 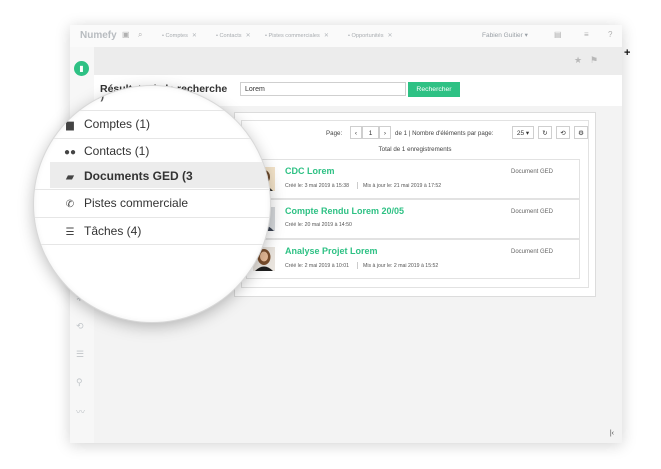 What do you see at coordinates (401, 265) in the screenshot?
I see `updated-date: Mis à jour le: 2 mai 2019 à 15:52` at bounding box center [401, 265].